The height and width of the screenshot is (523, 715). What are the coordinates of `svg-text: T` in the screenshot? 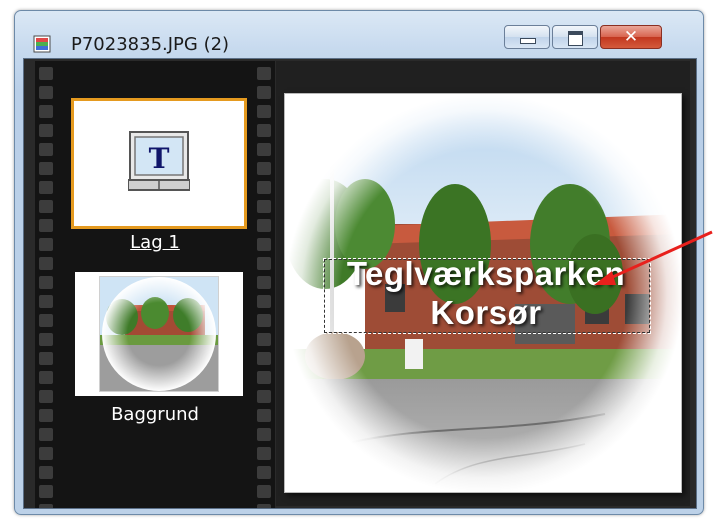 It's located at (159, 158).